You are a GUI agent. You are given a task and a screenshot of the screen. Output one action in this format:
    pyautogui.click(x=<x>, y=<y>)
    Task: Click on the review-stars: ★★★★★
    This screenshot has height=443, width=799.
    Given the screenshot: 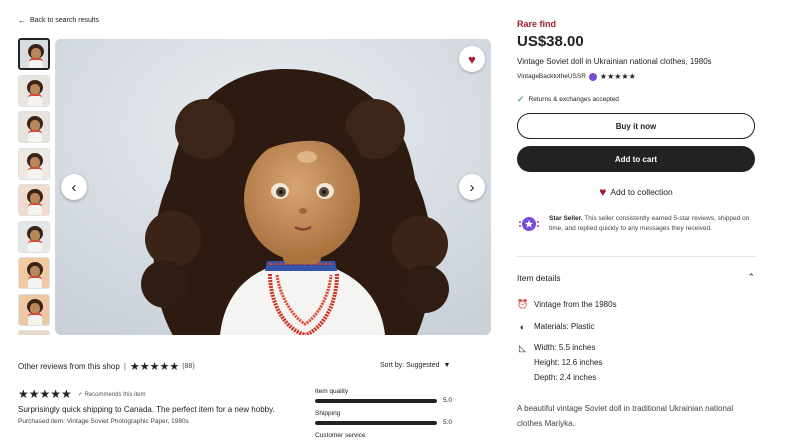 What is the action you would take?
    pyautogui.click(x=45, y=394)
    